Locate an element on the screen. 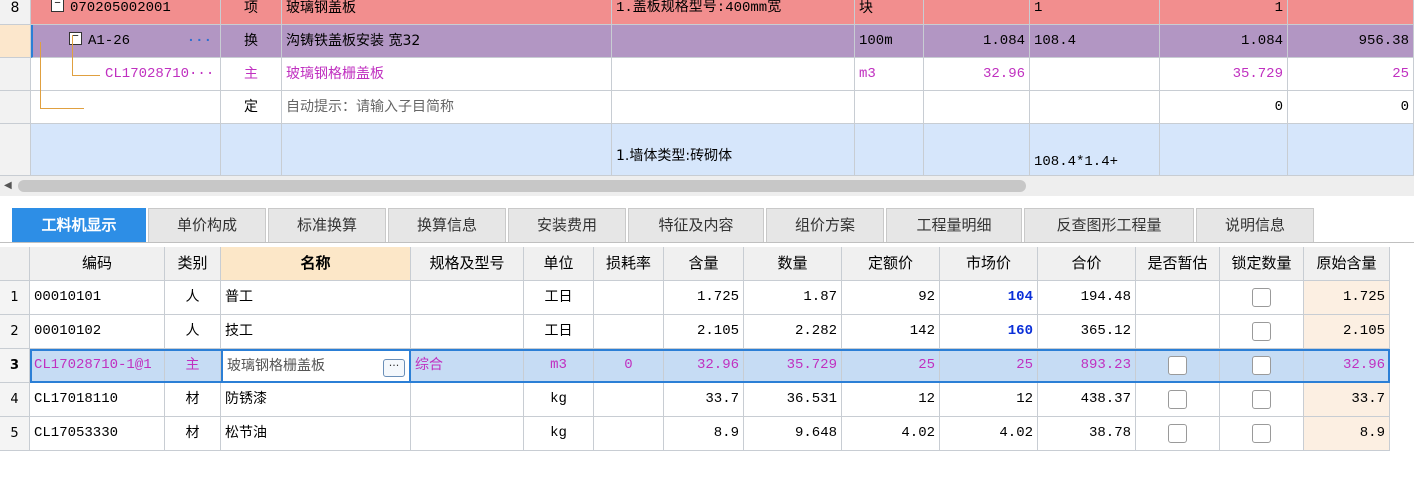 Image resolution: width=1414 pixels, height=481 pixels. code-cell: CL17018110 is located at coordinates (97, 400).